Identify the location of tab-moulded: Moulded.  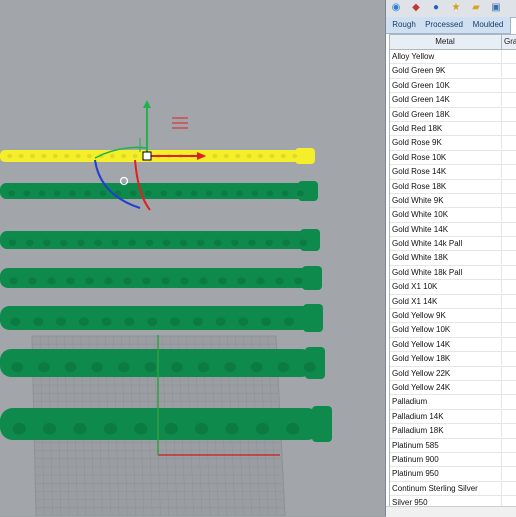
(488, 25).